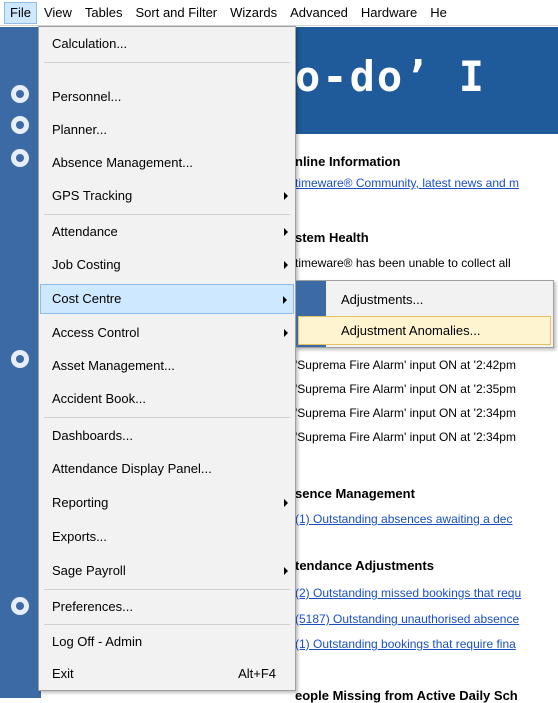 The width and height of the screenshot is (558, 703). Describe the element at coordinates (406, 695) in the screenshot. I see `people-missing-heading: eople Missing from Active Daily Sch` at that location.